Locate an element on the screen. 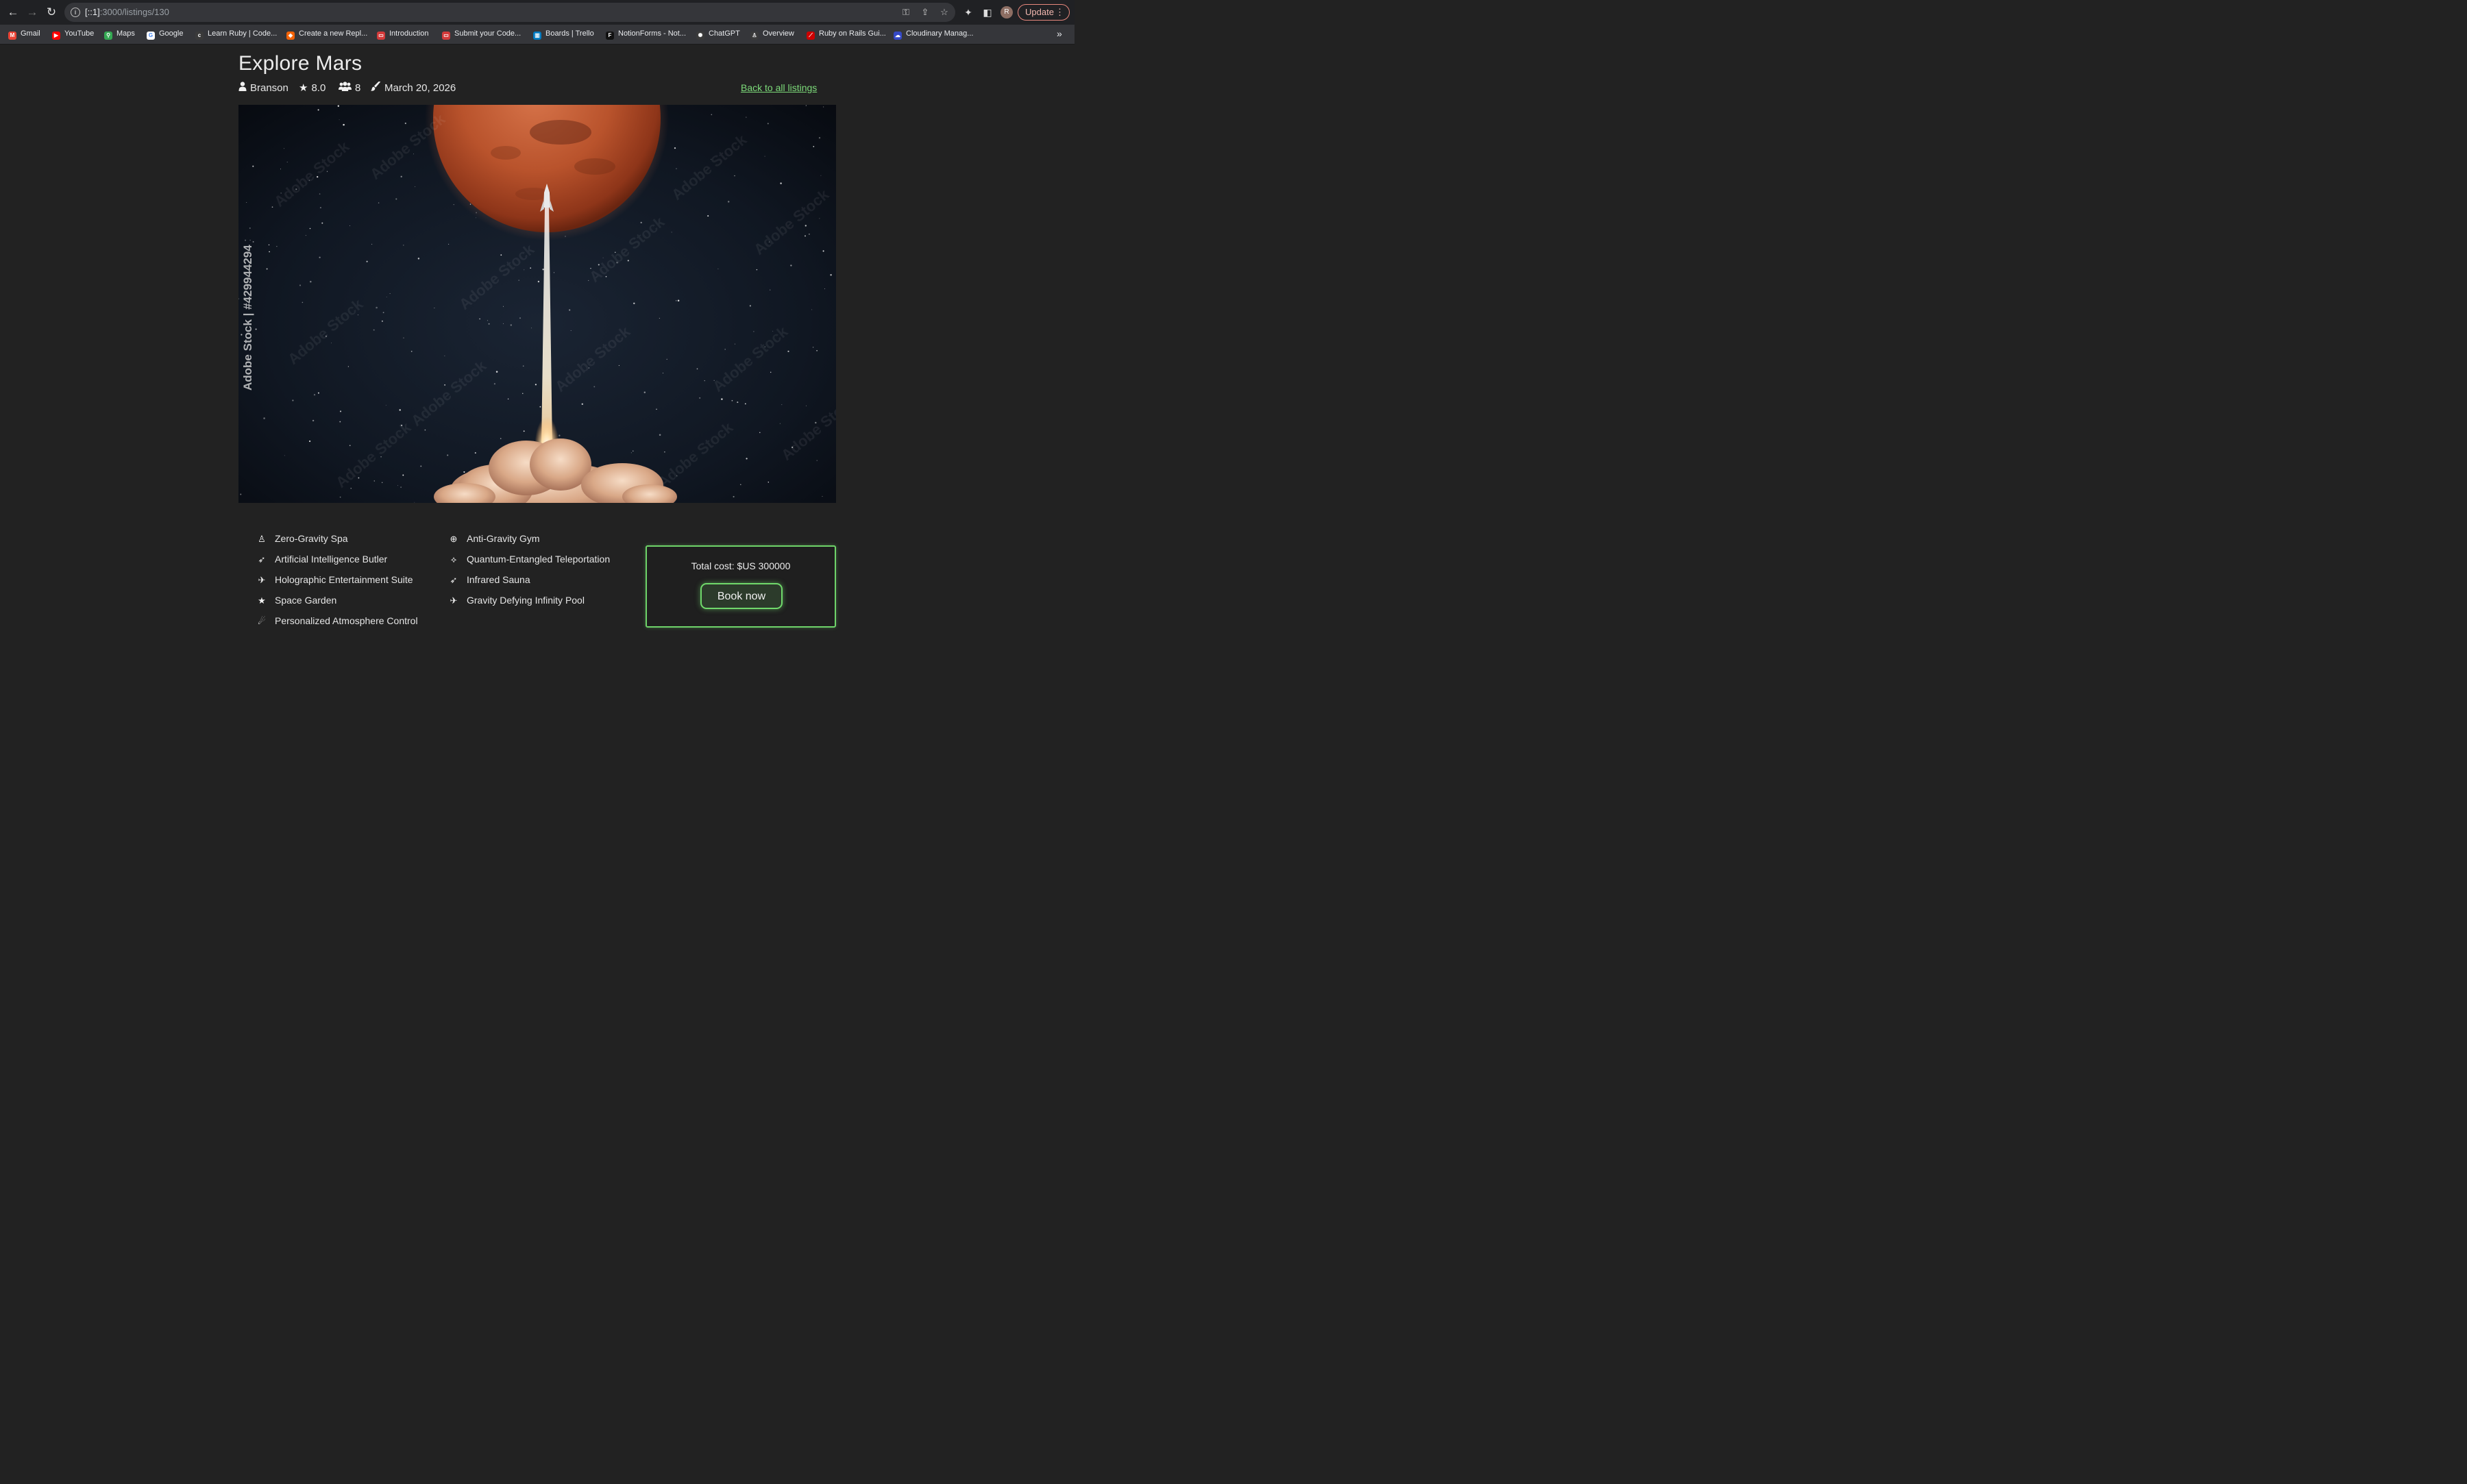  spa-person-icon: ♙ is located at coordinates (262, 539).